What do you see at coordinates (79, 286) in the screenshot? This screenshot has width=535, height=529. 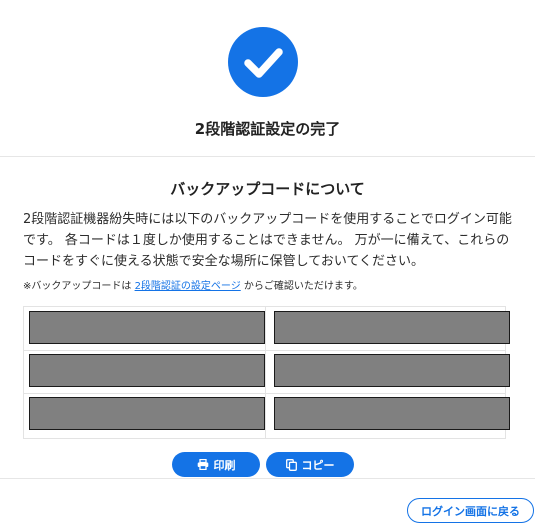 I see `note-prefix: ※バックアップコードは` at bounding box center [79, 286].